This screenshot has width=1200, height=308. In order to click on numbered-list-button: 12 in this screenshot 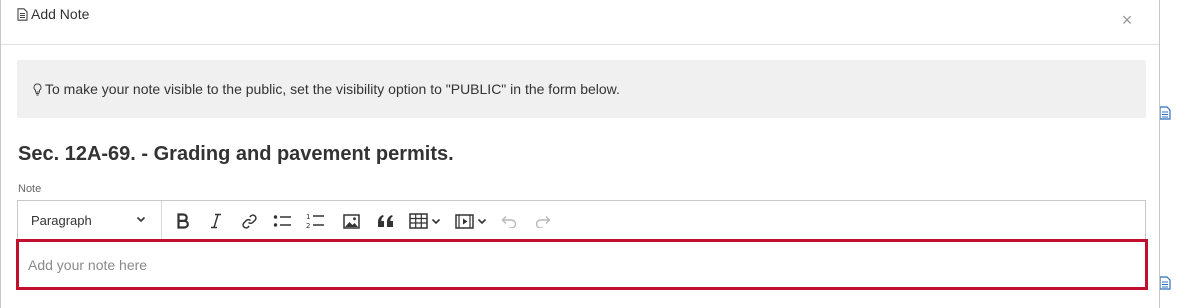, I will do `click(315, 221)`.